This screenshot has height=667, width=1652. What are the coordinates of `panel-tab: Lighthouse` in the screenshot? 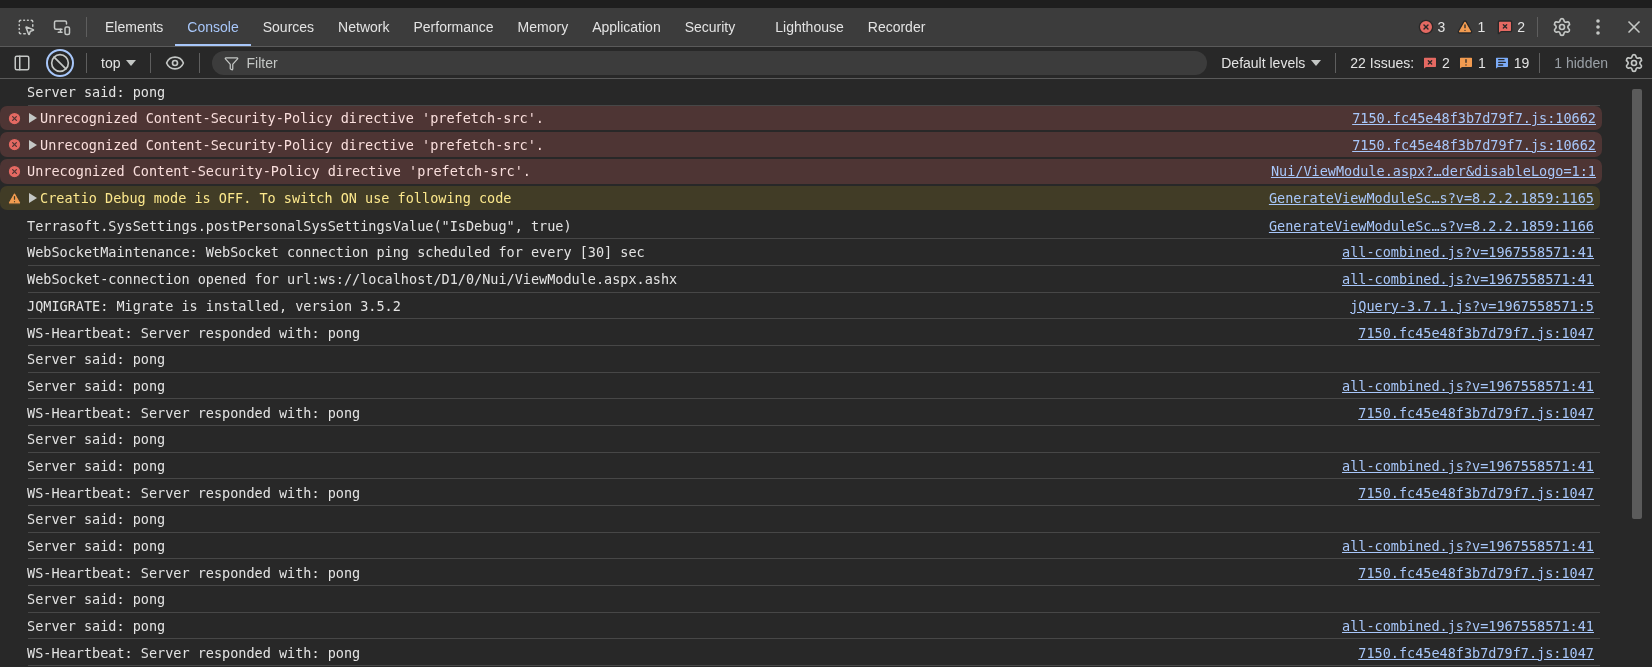 It's located at (809, 27).